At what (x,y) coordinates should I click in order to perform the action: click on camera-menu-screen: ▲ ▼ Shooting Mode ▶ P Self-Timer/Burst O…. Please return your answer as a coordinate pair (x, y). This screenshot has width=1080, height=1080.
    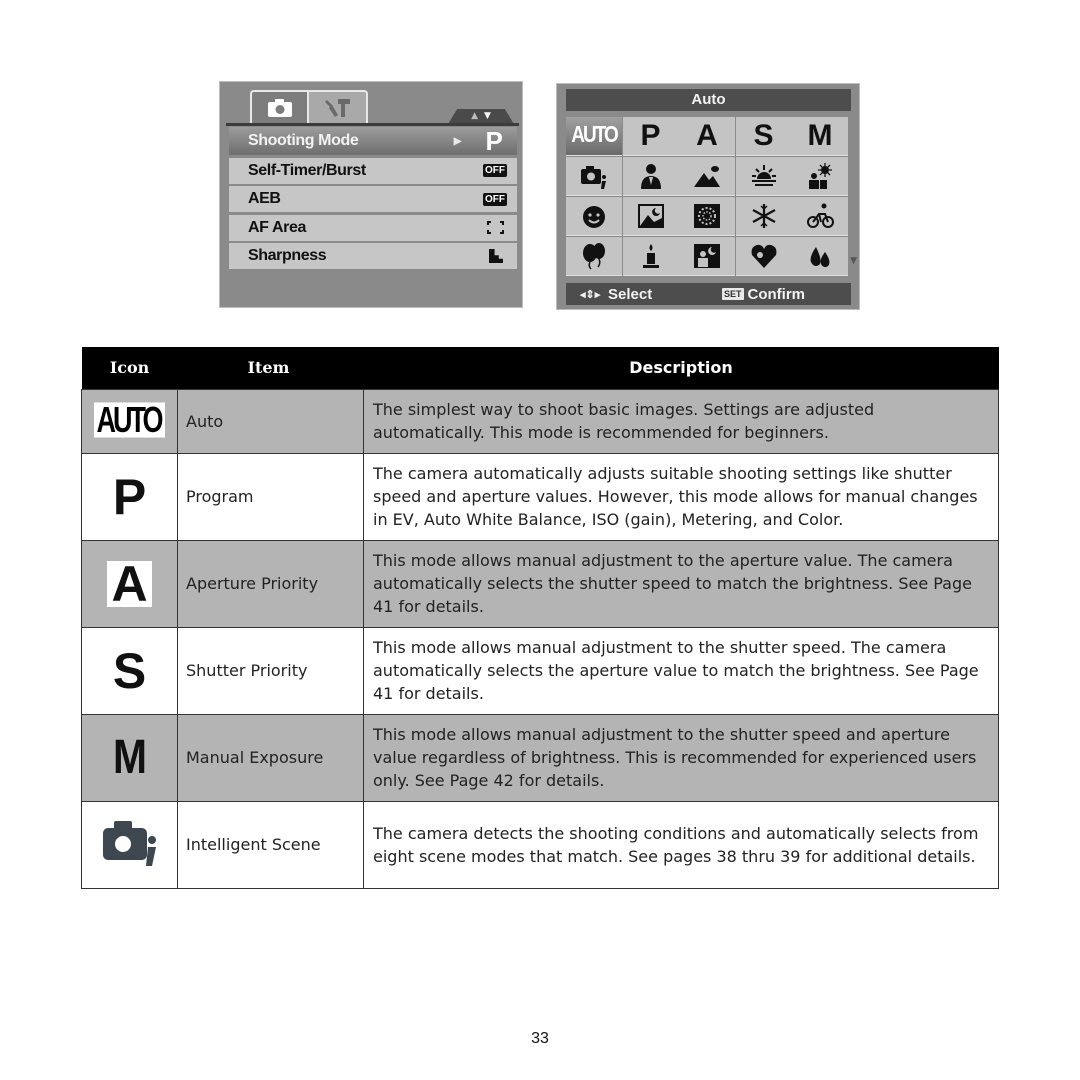
    Looking at the image, I should click on (371, 194).